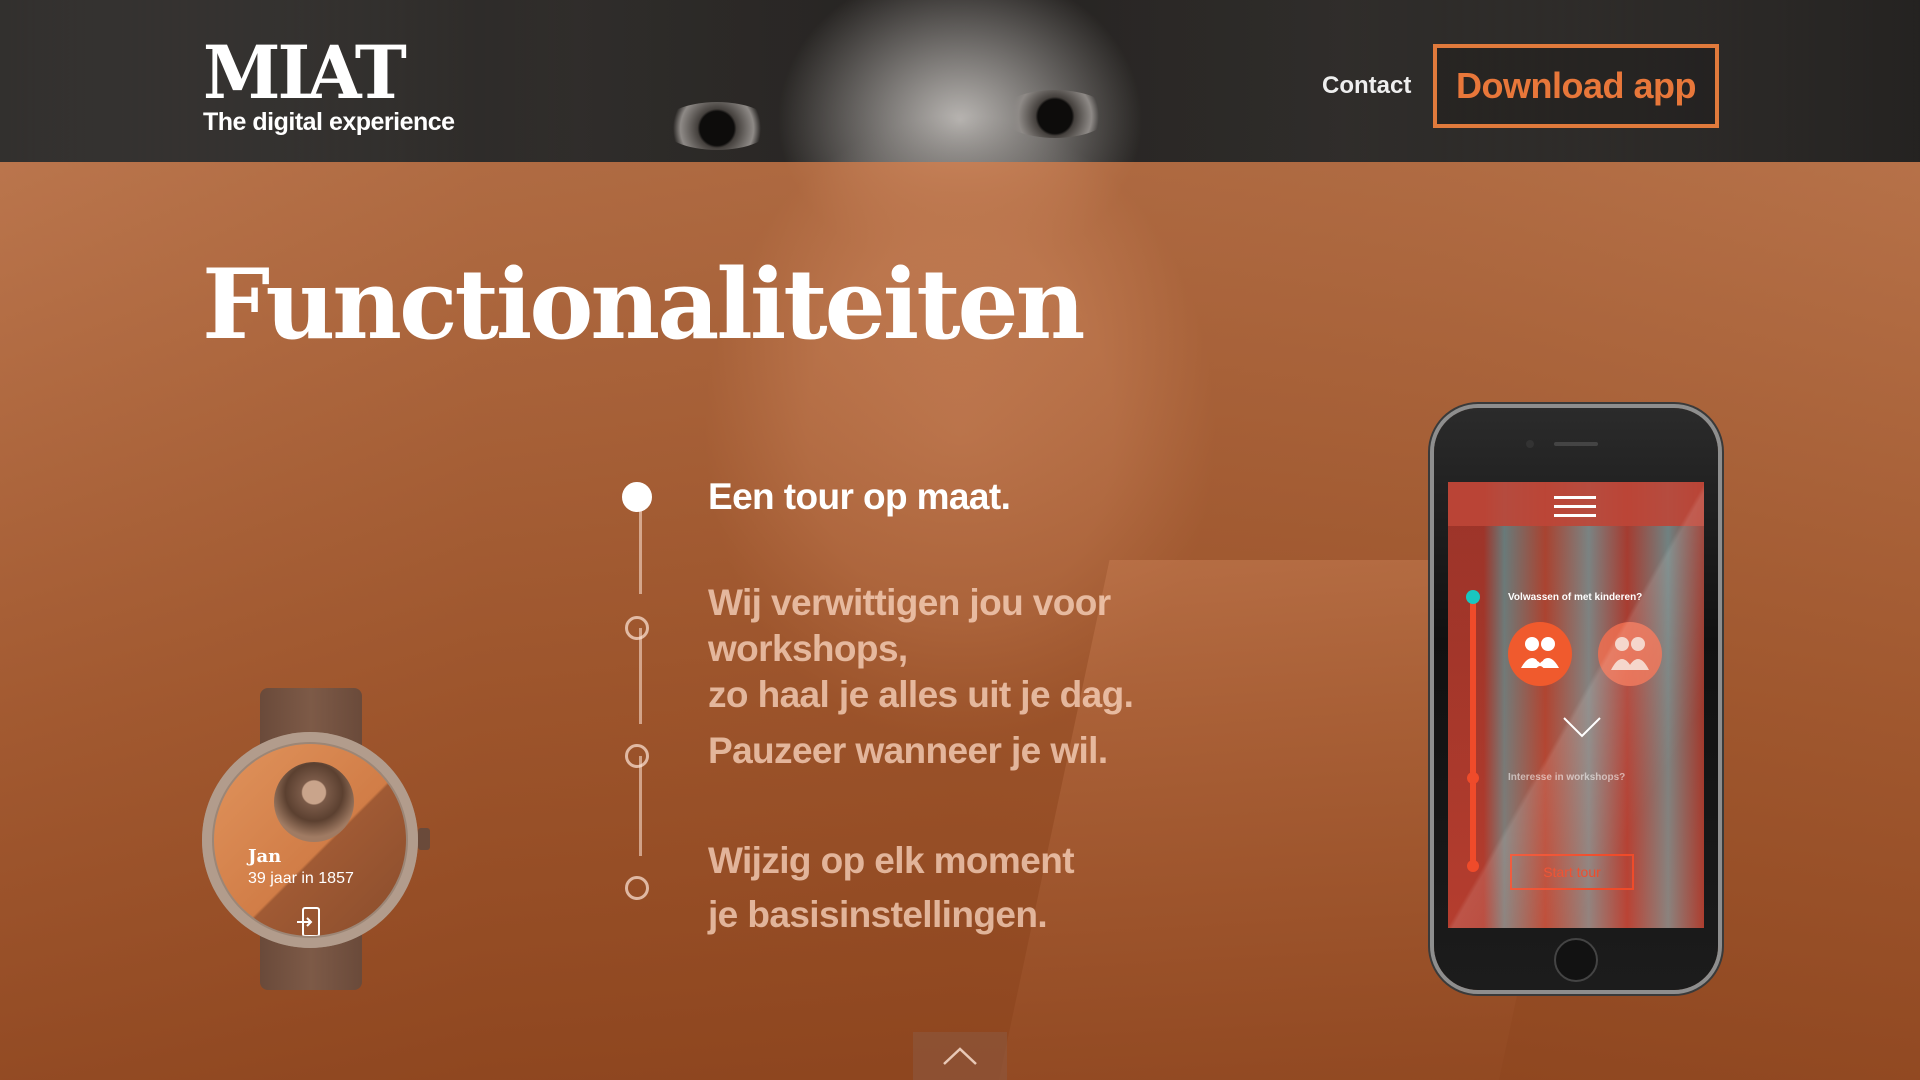 Image resolution: width=1920 pixels, height=1080 pixels. Describe the element at coordinates (1582, 729) in the screenshot. I see `chevron-down-icon` at that location.